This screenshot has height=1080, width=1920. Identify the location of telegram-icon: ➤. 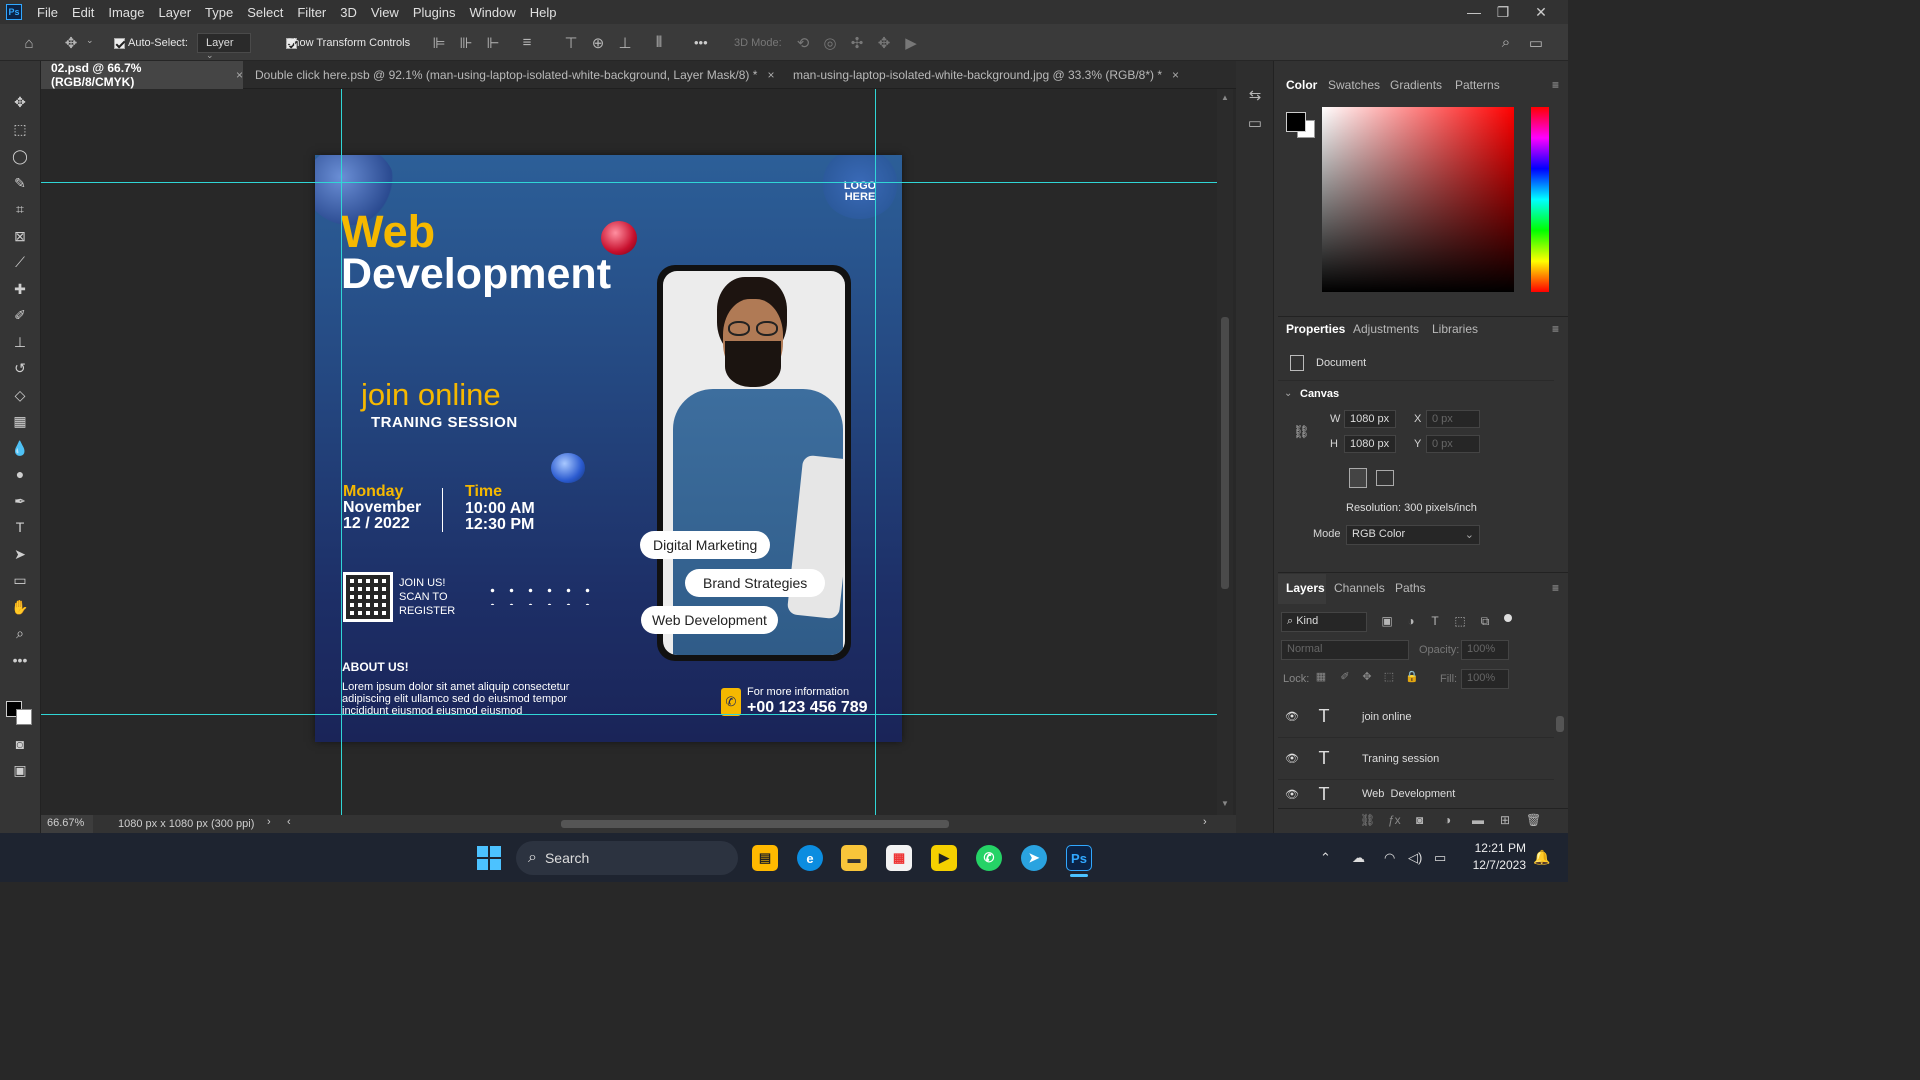
(1034, 858).